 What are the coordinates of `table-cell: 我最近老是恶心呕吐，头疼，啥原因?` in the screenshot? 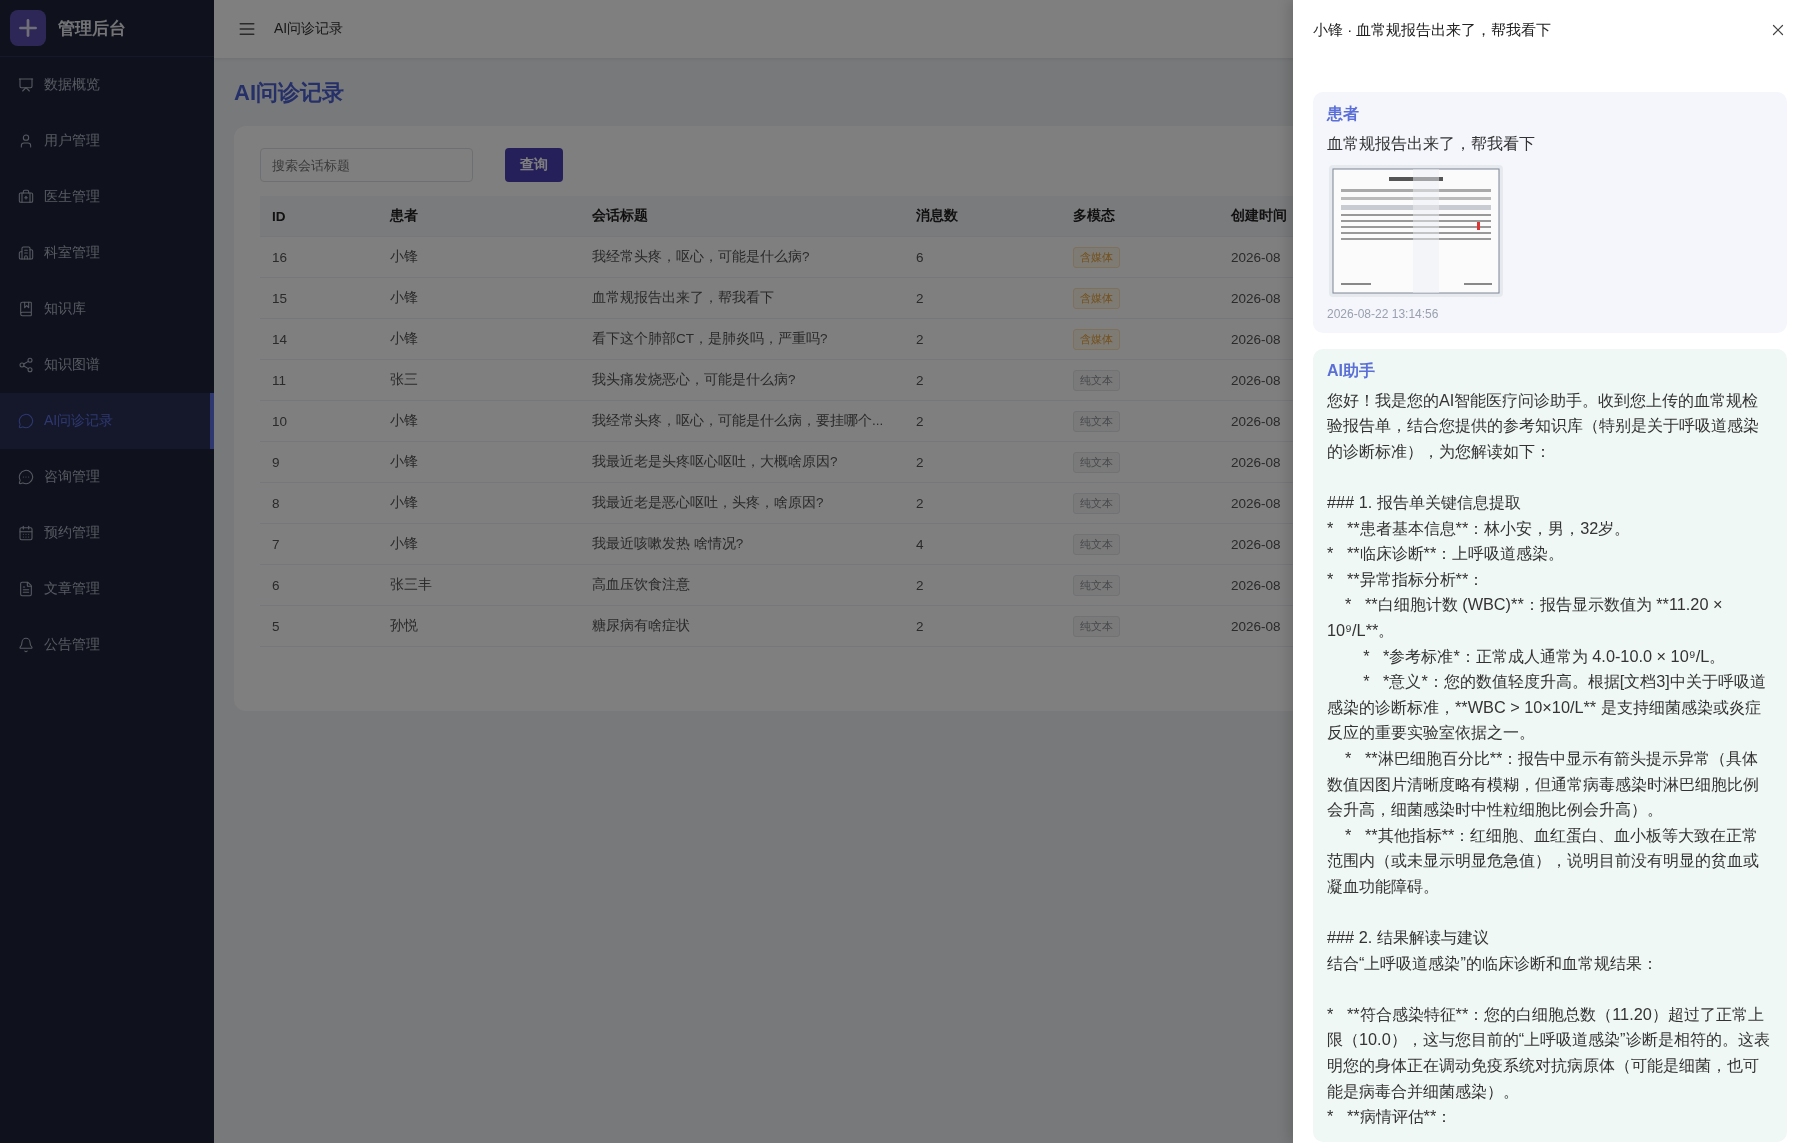 It's located at (708, 503).